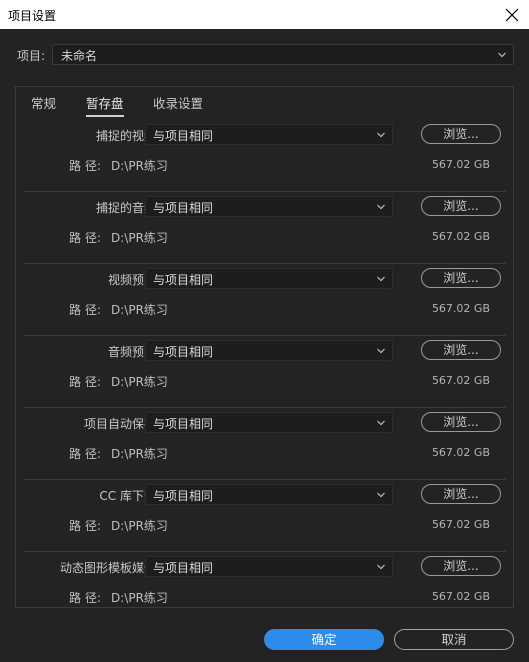  What do you see at coordinates (265, 588) in the screenshot?
I see `scratch-row-motion-graphics-media: 动态图形模板媒体: 与项目相同 浏览... 路 径: D:\PR练习 567.02 GB` at bounding box center [265, 588].